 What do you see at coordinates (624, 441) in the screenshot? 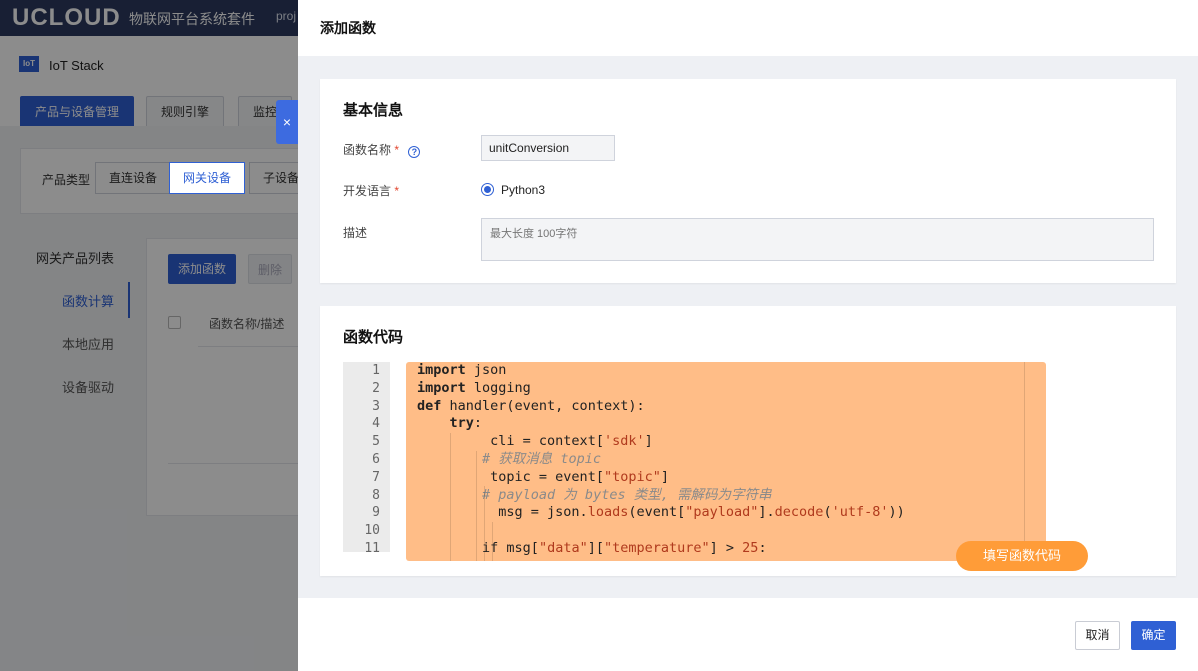
I see `code-token: 'sdk'` at bounding box center [624, 441].